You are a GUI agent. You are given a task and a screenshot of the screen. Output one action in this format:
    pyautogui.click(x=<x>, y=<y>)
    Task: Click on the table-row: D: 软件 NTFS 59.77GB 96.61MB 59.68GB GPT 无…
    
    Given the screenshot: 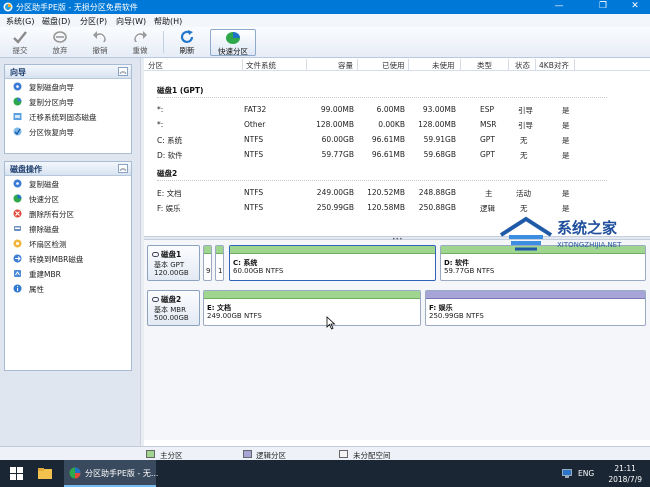 What is the action you would take?
    pyautogui.click(x=397, y=155)
    